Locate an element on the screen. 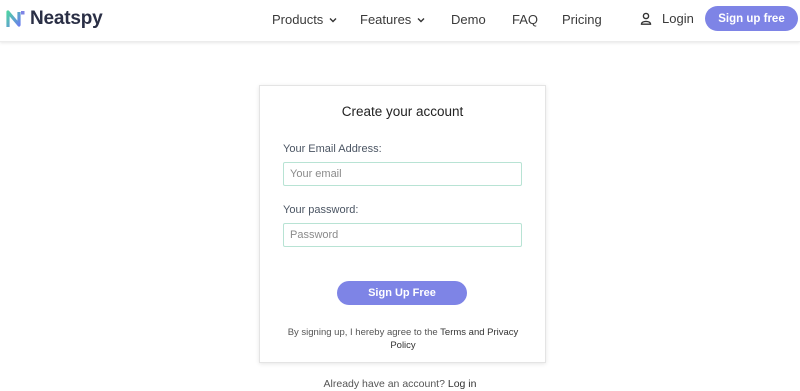  terms-prefix: By signing up, I hereby agree to the is located at coordinates (364, 332).